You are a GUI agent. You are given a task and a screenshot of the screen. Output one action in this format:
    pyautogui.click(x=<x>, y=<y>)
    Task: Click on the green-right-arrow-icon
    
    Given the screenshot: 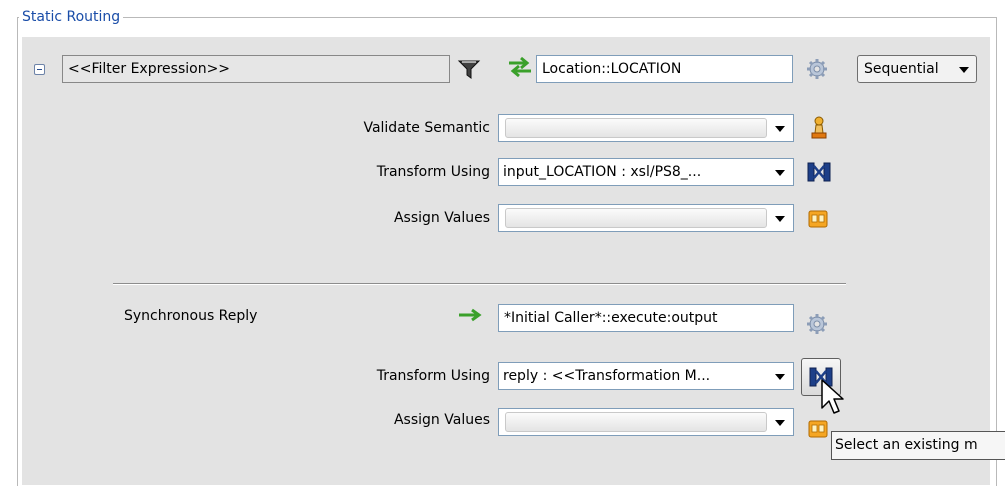 What is the action you would take?
    pyautogui.click(x=470, y=317)
    